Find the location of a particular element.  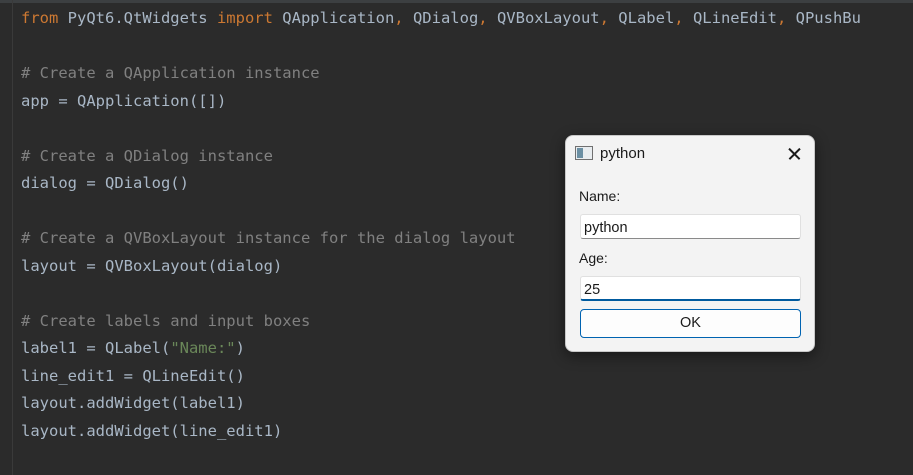

close-icon is located at coordinates (794, 154).